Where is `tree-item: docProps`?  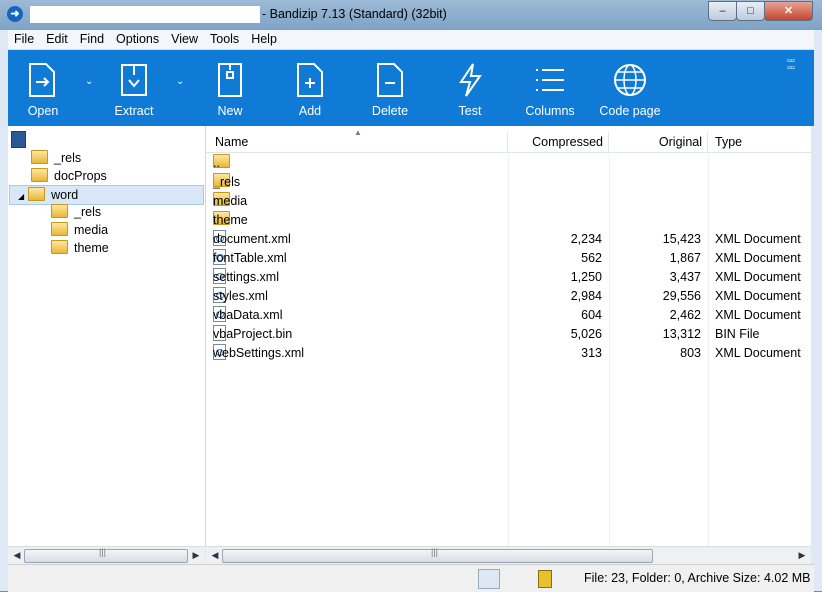 tree-item: docProps is located at coordinates (69, 176).